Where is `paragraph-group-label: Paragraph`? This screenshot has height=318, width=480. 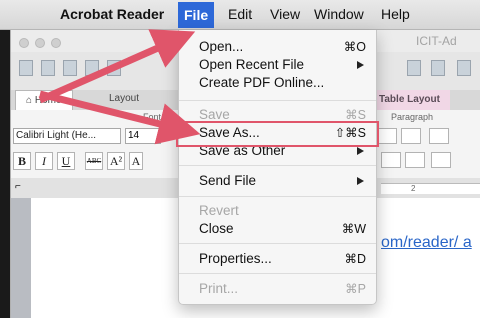
paragraph-group-label: Paragraph is located at coordinates (412, 117).